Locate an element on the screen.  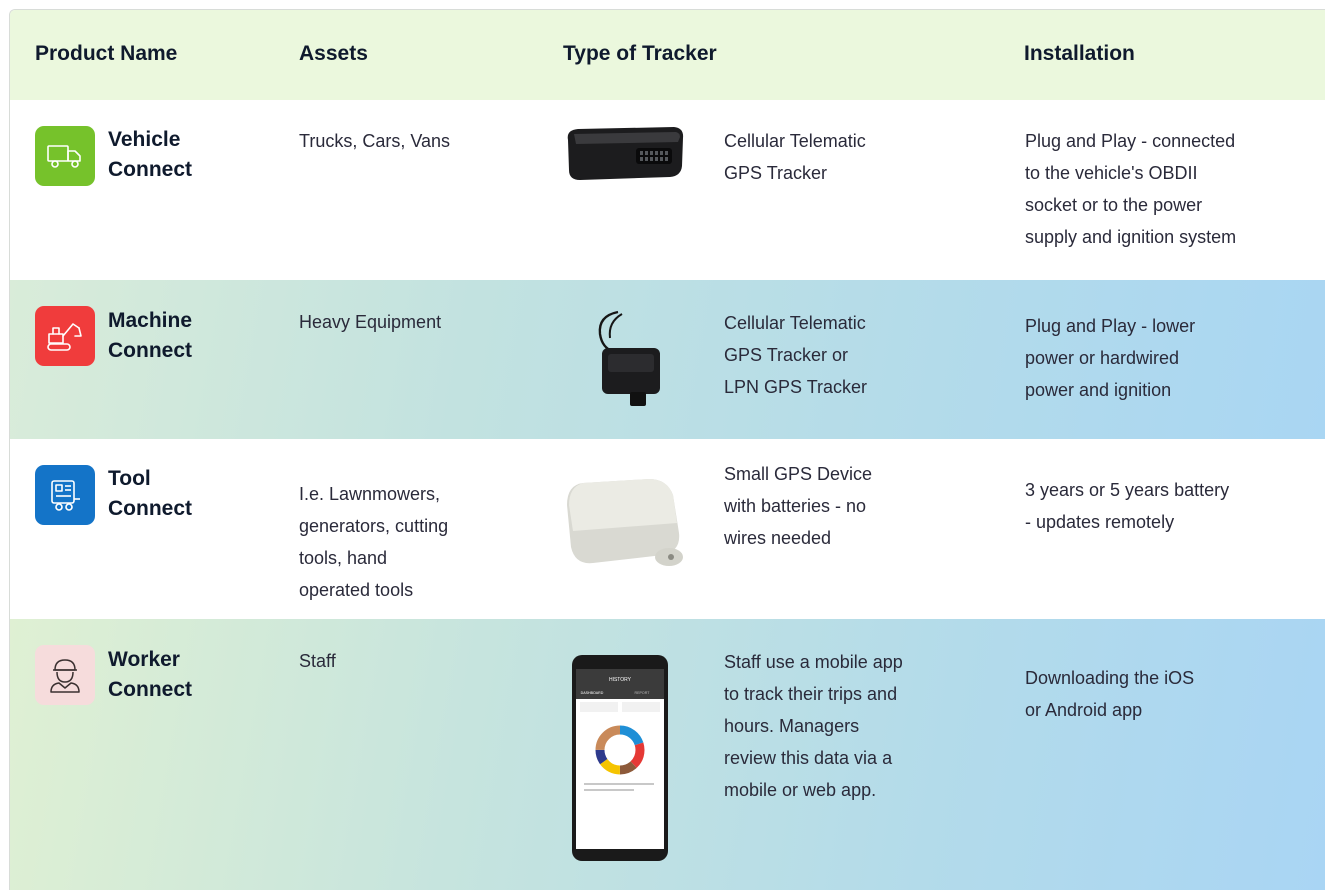
header-installation: Installation is located at coordinates (1079, 53).